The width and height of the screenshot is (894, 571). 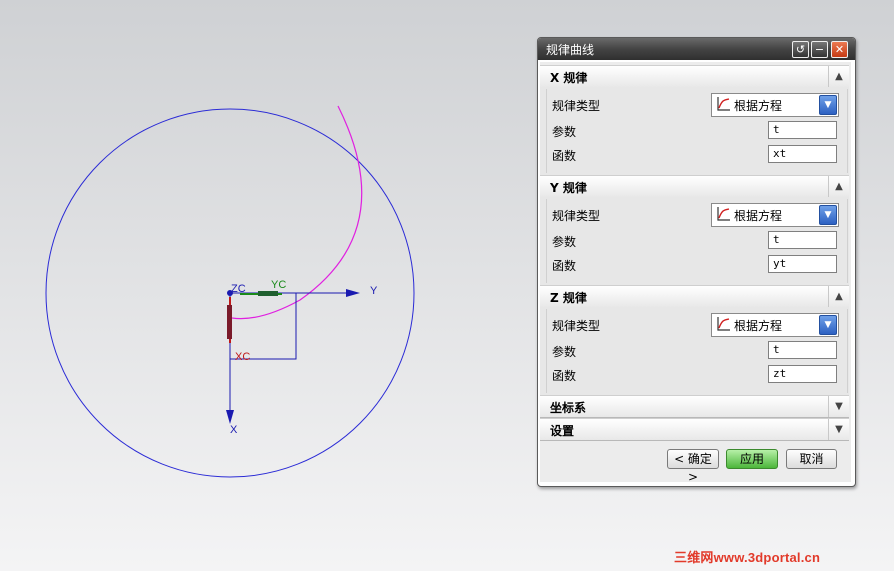 I want to click on y-law-group-header: Y 规律 ▲, so click(x=694, y=186).